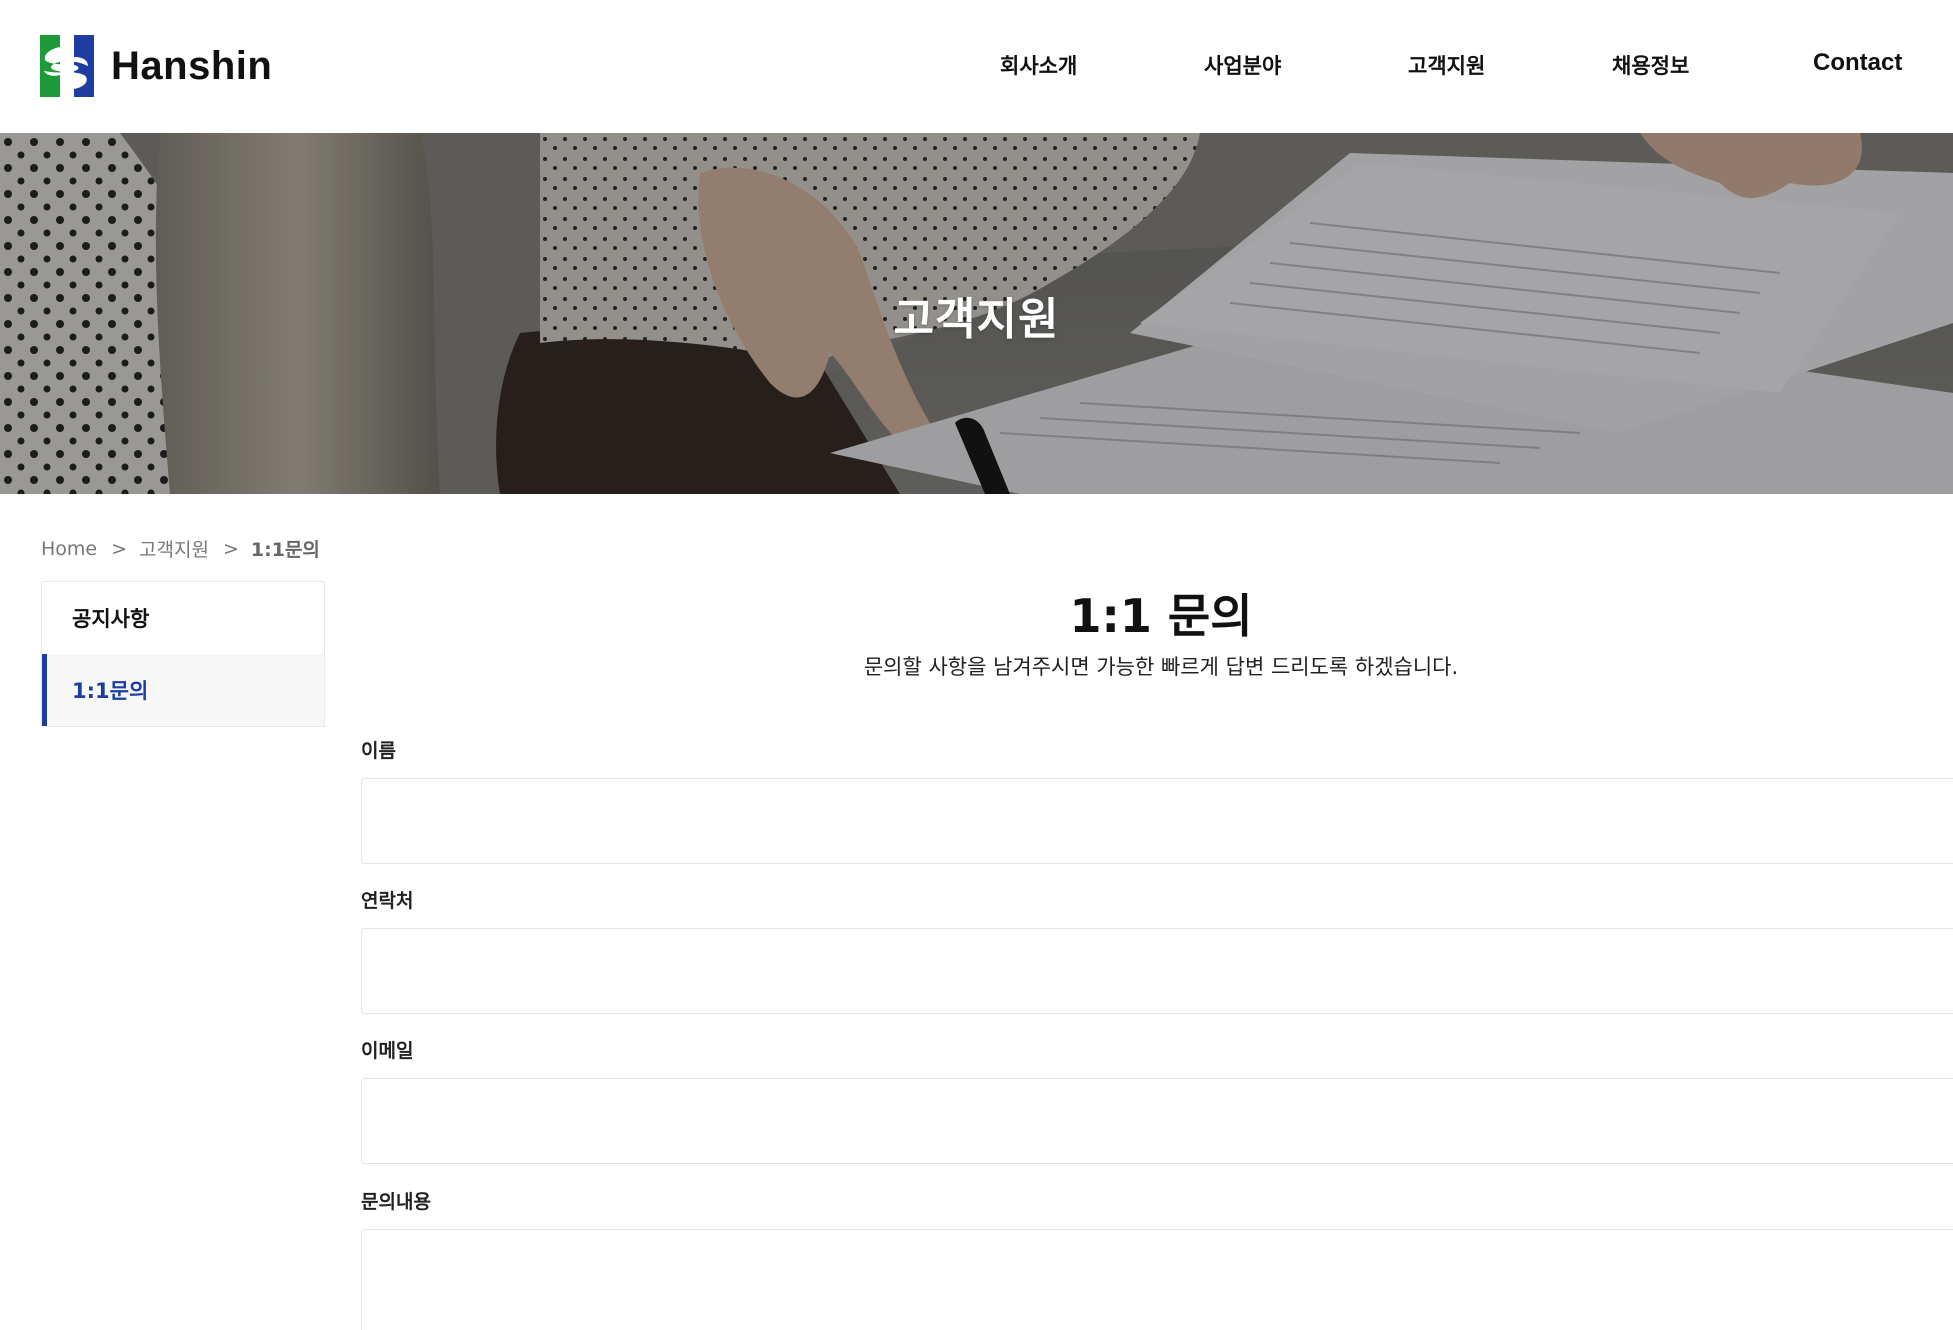  What do you see at coordinates (1242, 65) in the screenshot?
I see `nav-item-business: 사업분야` at bounding box center [1242, 65].